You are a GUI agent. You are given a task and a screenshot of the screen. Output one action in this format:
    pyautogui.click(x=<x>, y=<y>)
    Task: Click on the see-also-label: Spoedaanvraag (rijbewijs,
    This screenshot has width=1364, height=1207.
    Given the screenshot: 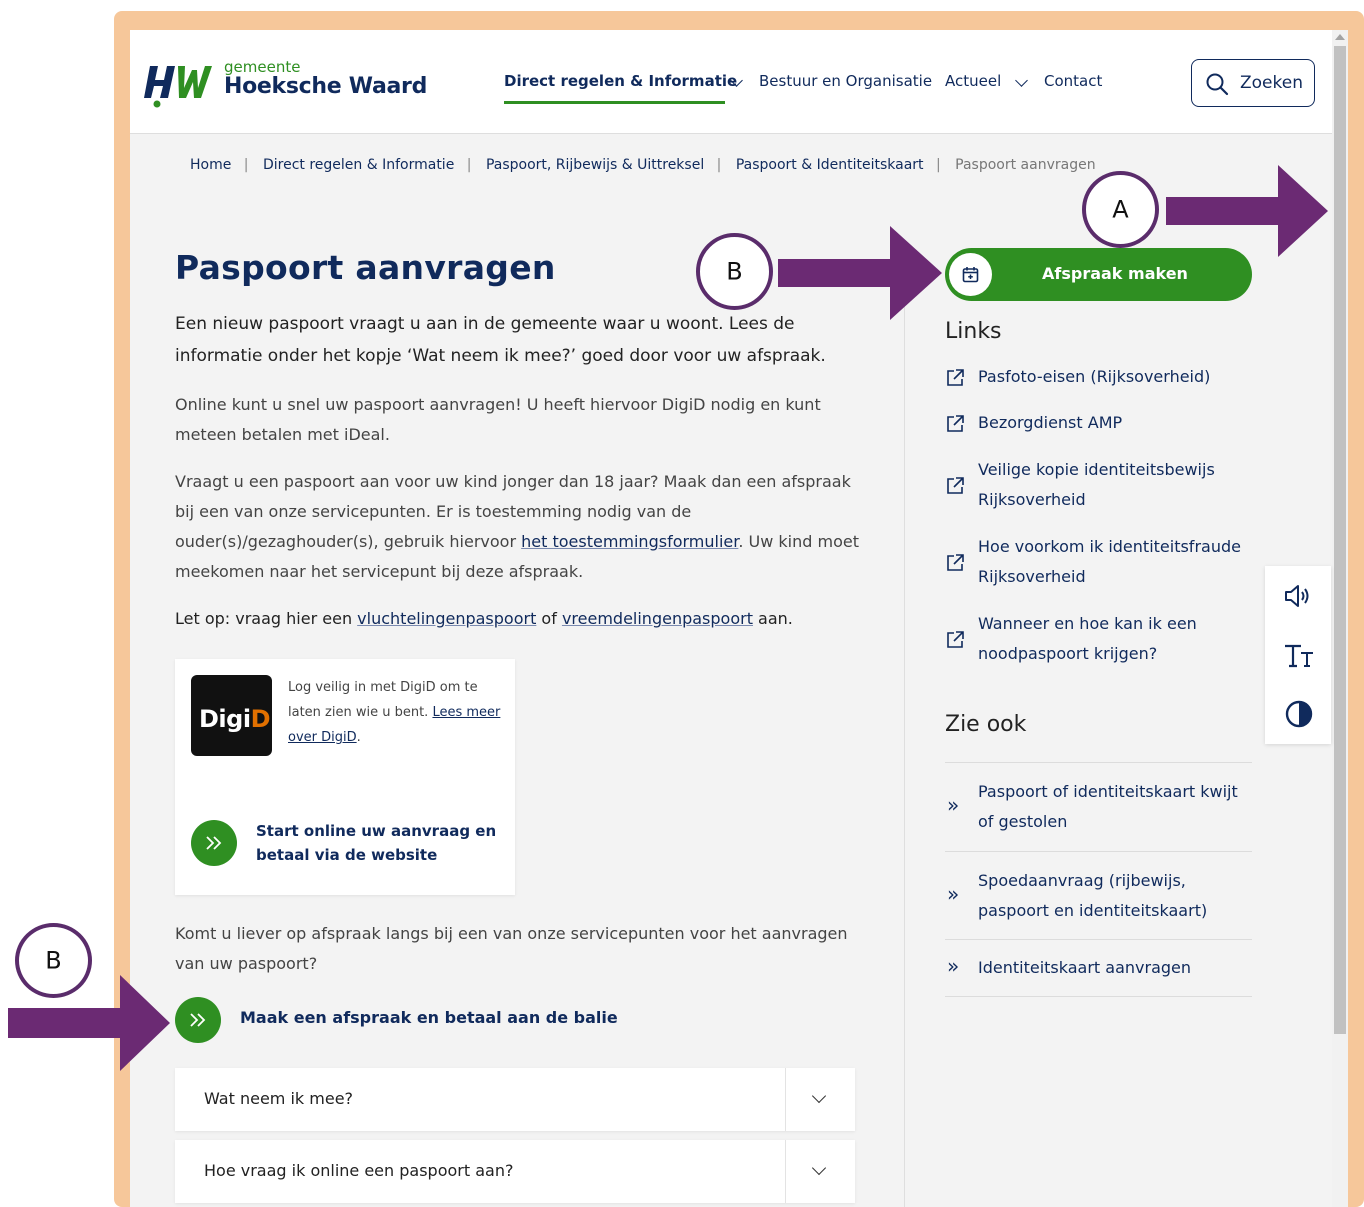 What is the action you would take?
    pyautogui.click(x=1082, y=880)
    